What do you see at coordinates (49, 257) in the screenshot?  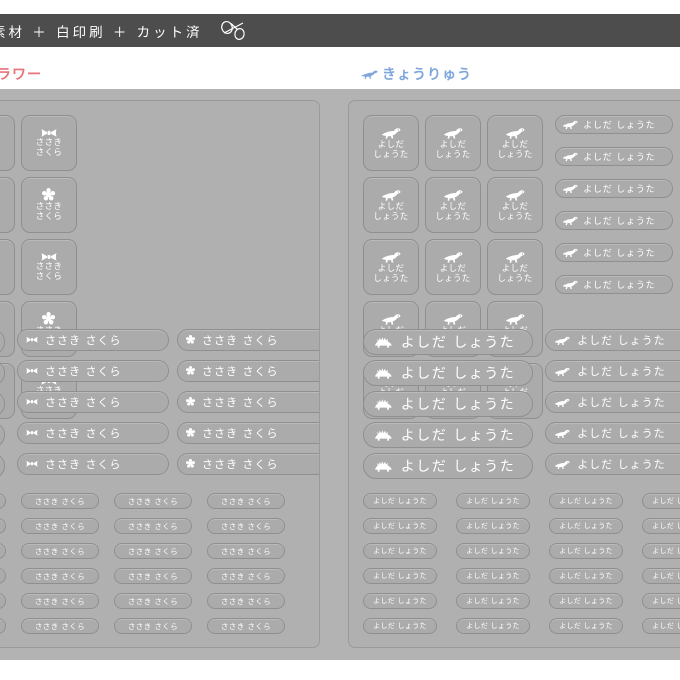 I see `ribbon-icon` at bounding box center [49, 257].